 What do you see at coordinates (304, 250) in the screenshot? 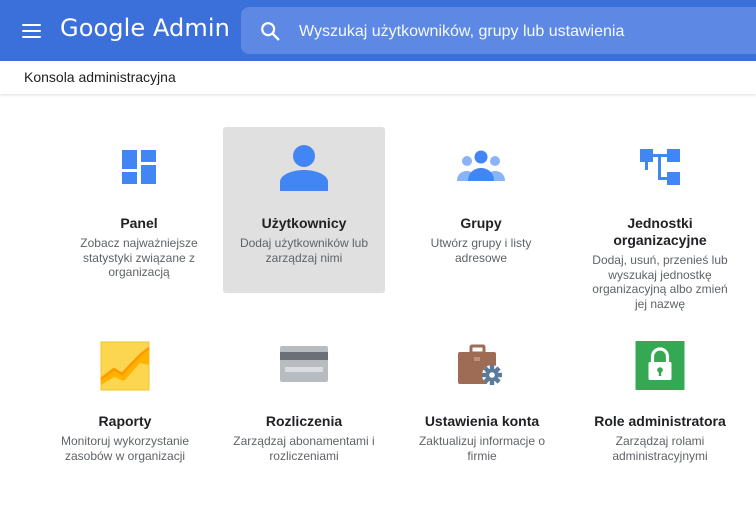
I see `card-description: Dodaj użytkowników lub zarządzaj nimi` at bounding box center [304, 250].